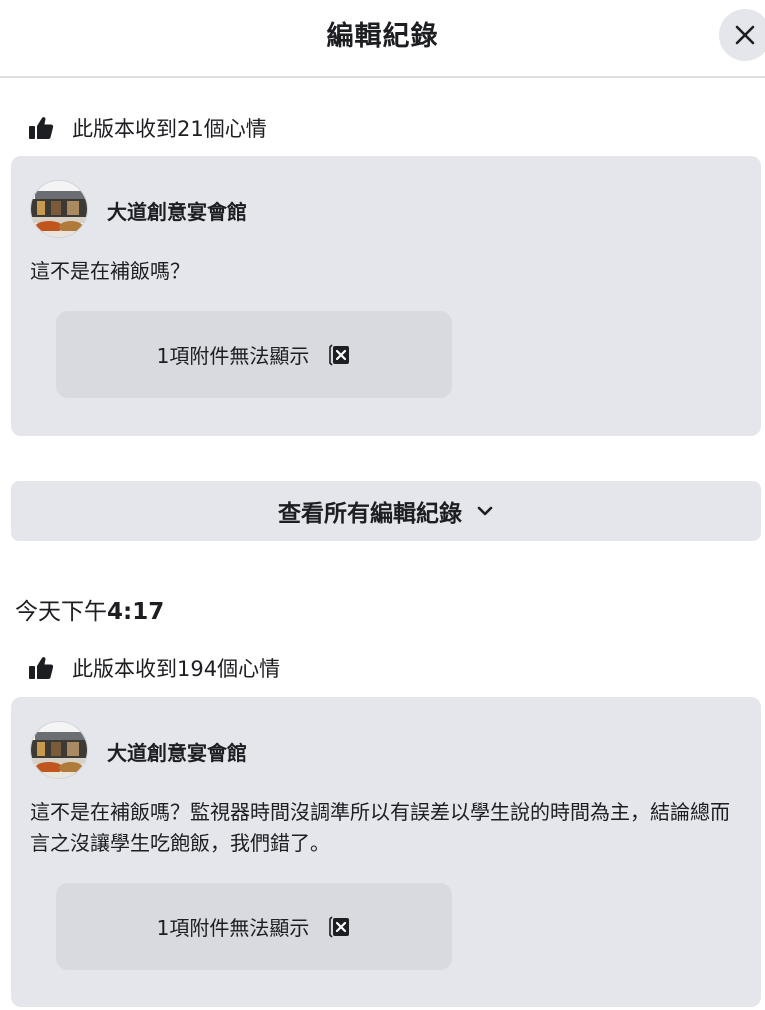  I want to click on version-reactions: 此版本收到194個心情, so click(154, 668).